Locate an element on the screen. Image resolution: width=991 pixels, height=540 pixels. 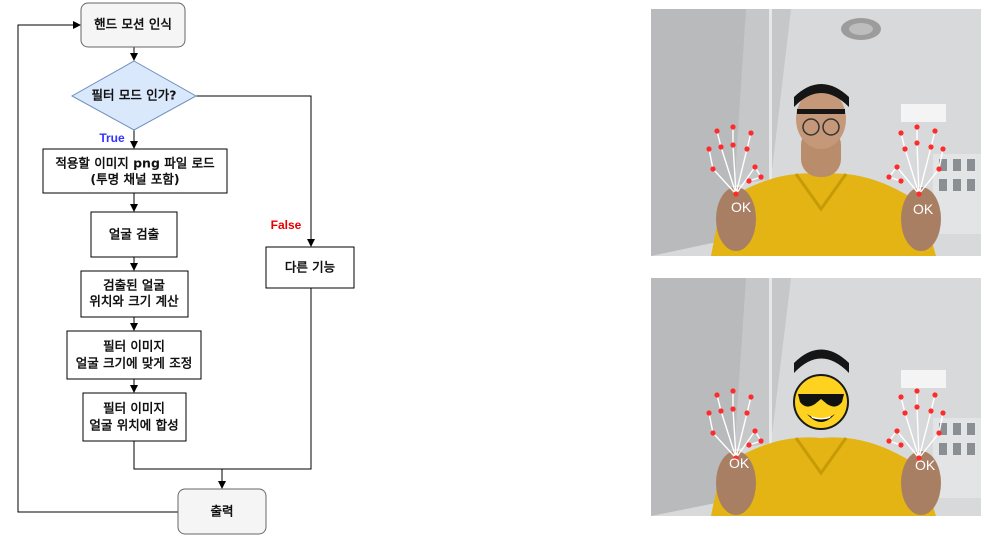
decision-node-label: 필터 모드 인가? is located at coordinates (134, 95).